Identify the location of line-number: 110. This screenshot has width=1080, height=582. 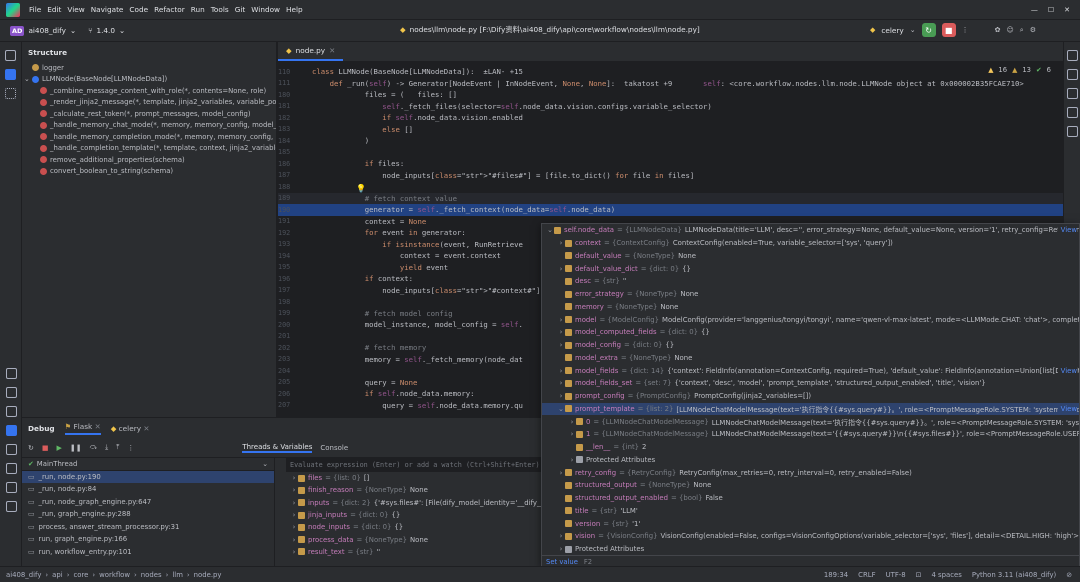
(295, 72).